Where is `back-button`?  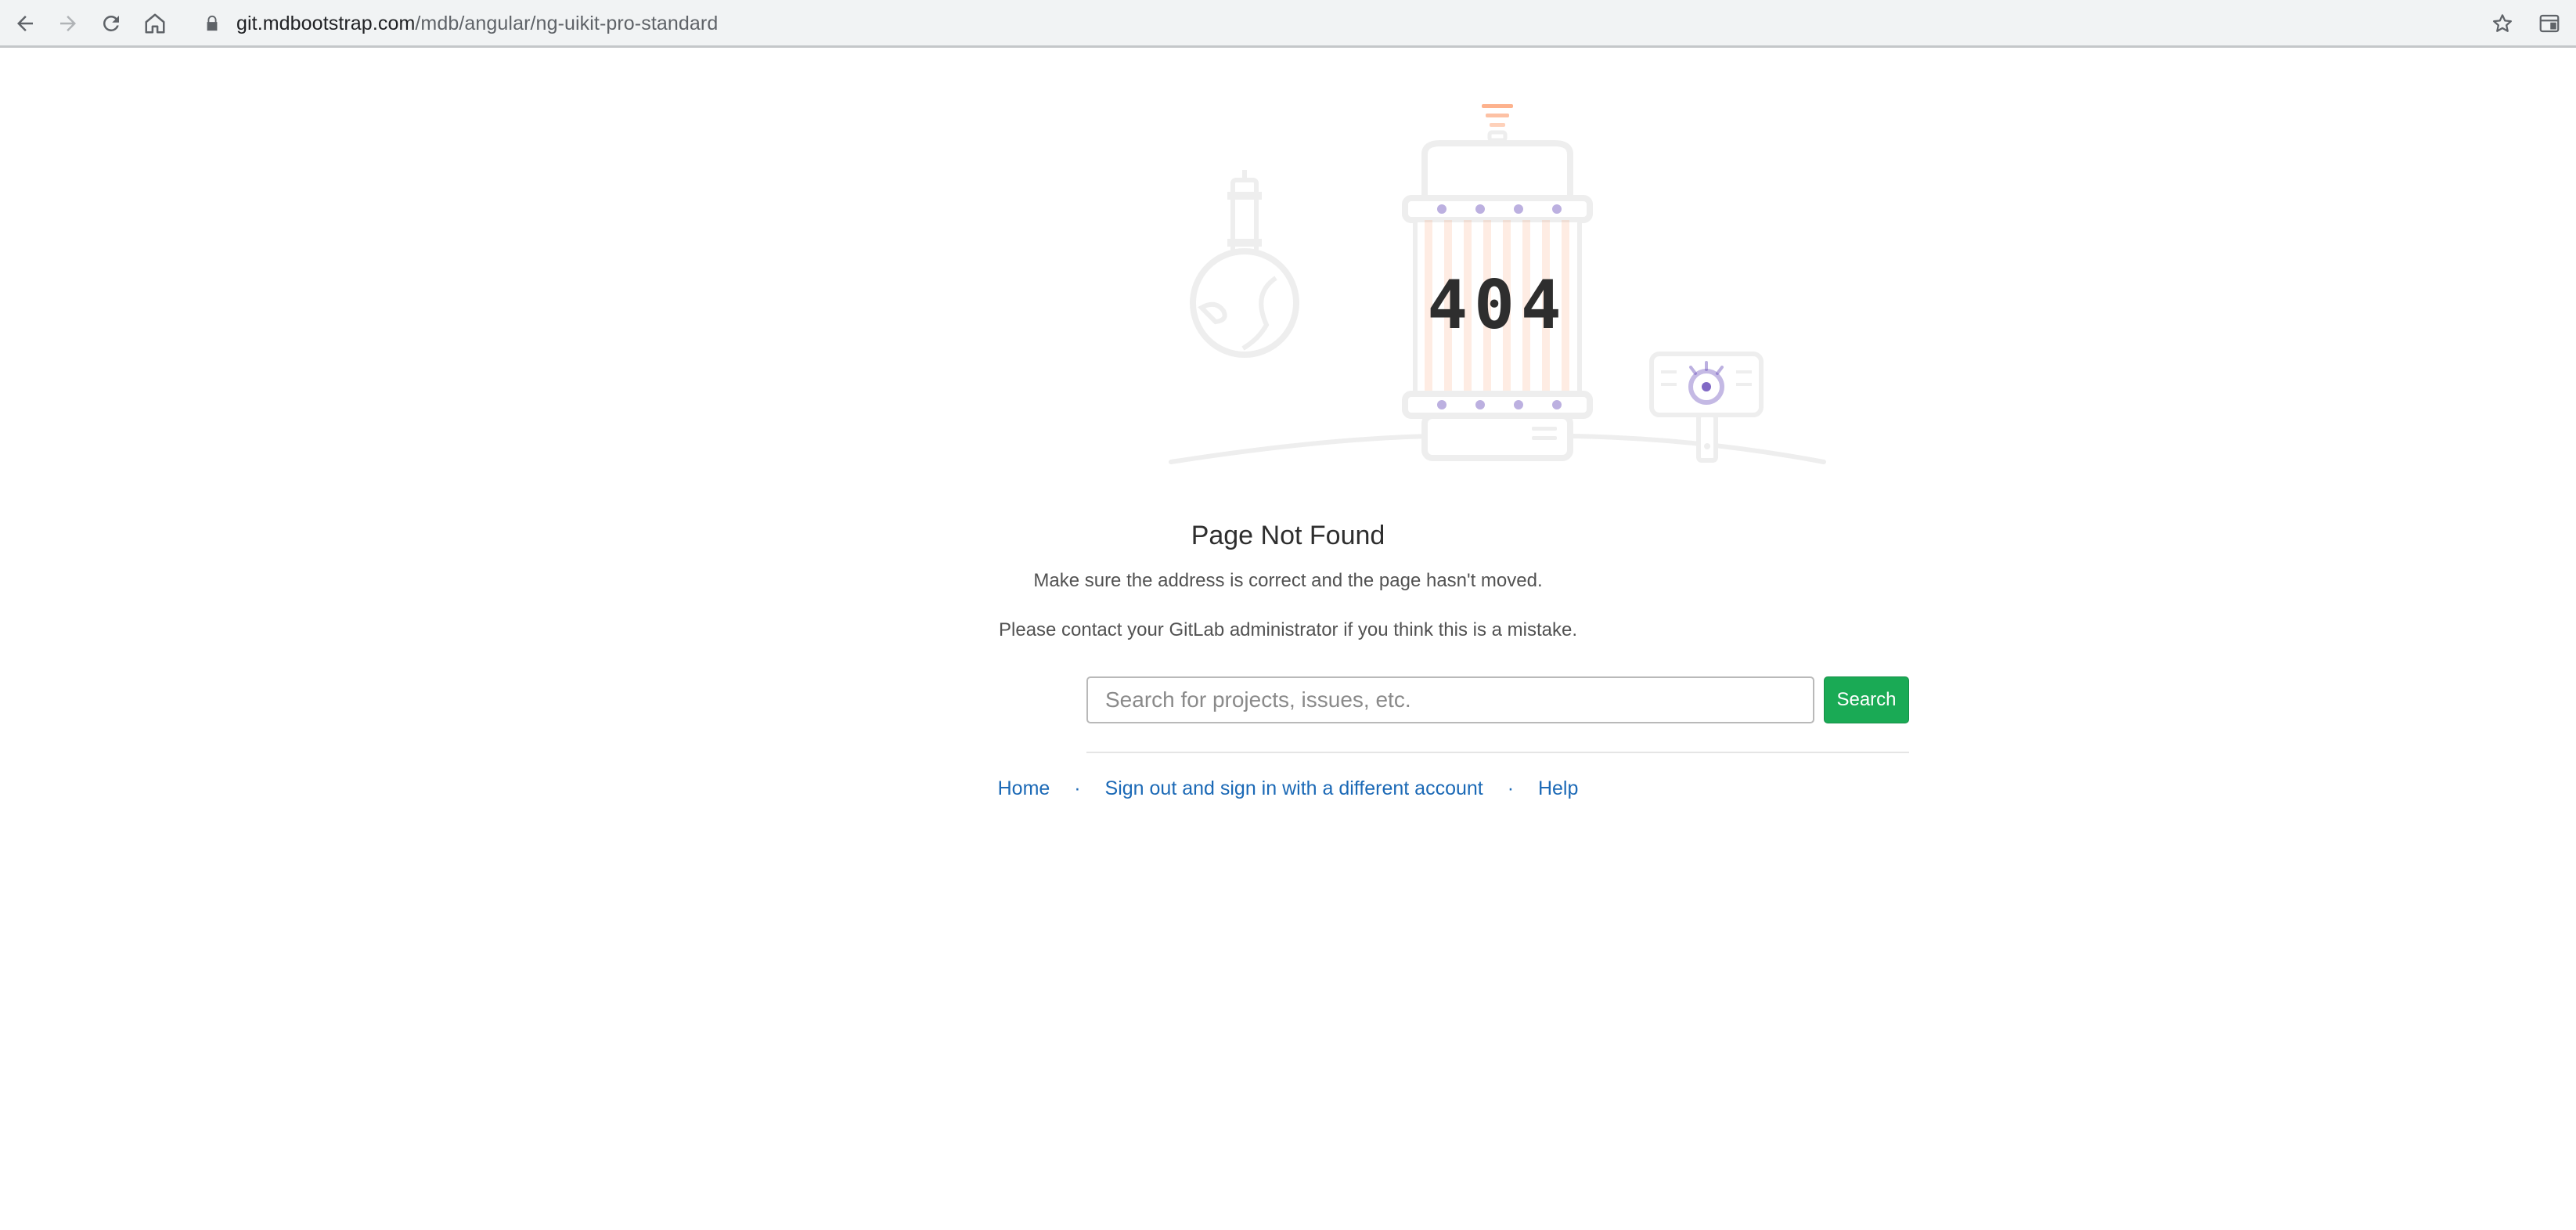
back-button is located at coordinates (25, 23).